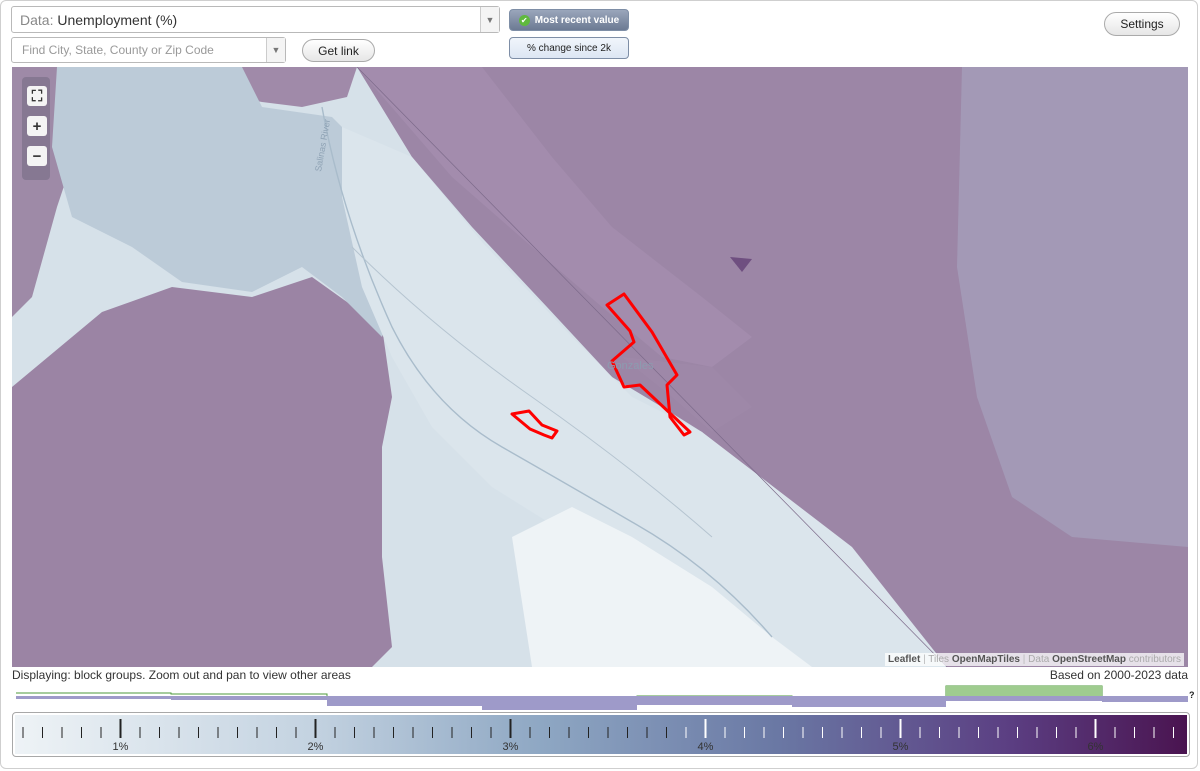 This screenshot has width=1200, height=771. I want to click on most-recent-value-toggle: ✔ Most recent value, so click(569, 20).